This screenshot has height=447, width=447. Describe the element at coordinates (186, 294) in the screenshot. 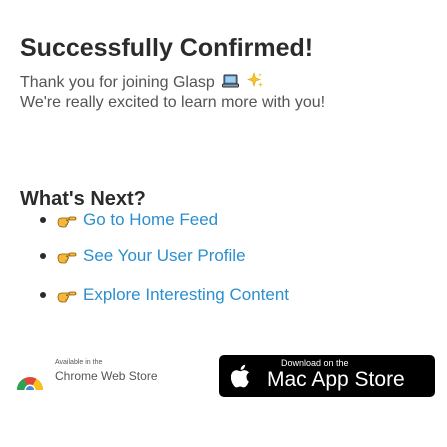

I see `explore-content-label: Explore Interesting Content` at that location.